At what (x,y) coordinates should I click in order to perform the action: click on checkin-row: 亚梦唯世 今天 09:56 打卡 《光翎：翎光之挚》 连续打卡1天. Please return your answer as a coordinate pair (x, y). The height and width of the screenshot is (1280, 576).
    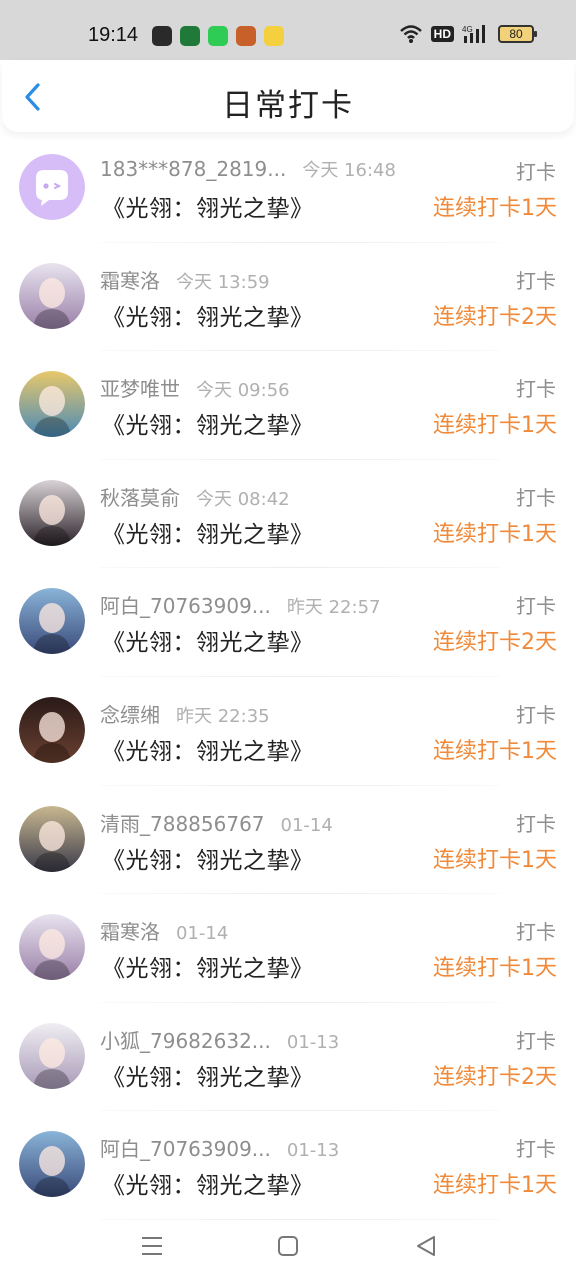
    Looking at the image, I should click on (288, 405).